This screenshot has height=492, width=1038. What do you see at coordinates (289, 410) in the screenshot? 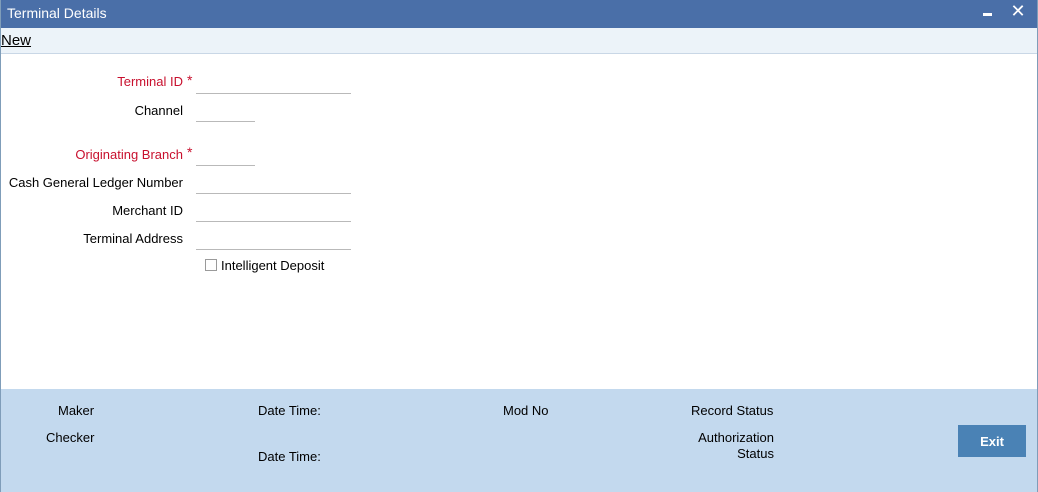
I see `maker-date-time-label: Date Time:` at bounding box center [289, 410].